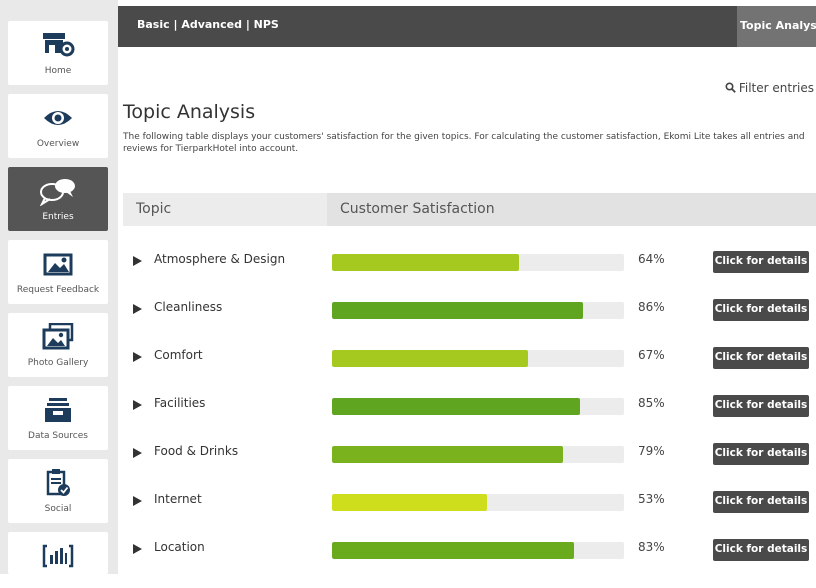  I want to click on chat-bubbles-icon, so click(58, 191).